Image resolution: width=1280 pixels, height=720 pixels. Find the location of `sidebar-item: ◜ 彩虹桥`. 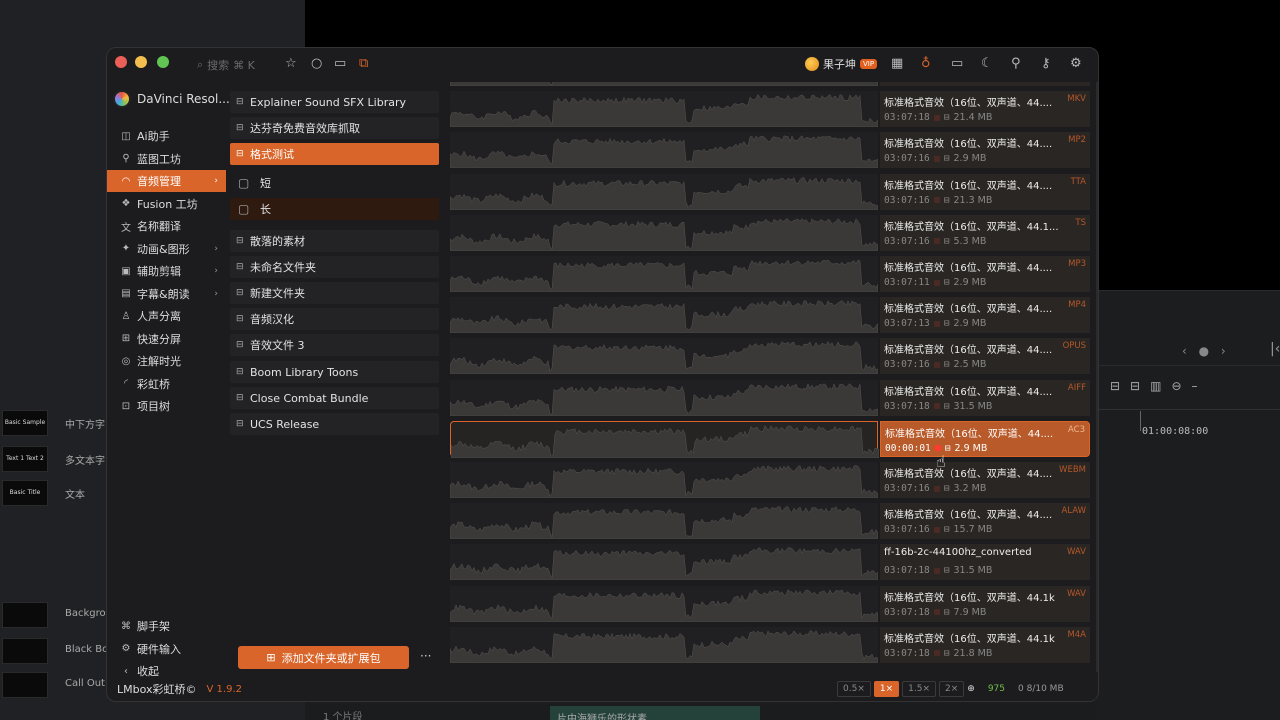

sidebar-item: ◜ 彩虹桥 is located at coordinates (166, 384).